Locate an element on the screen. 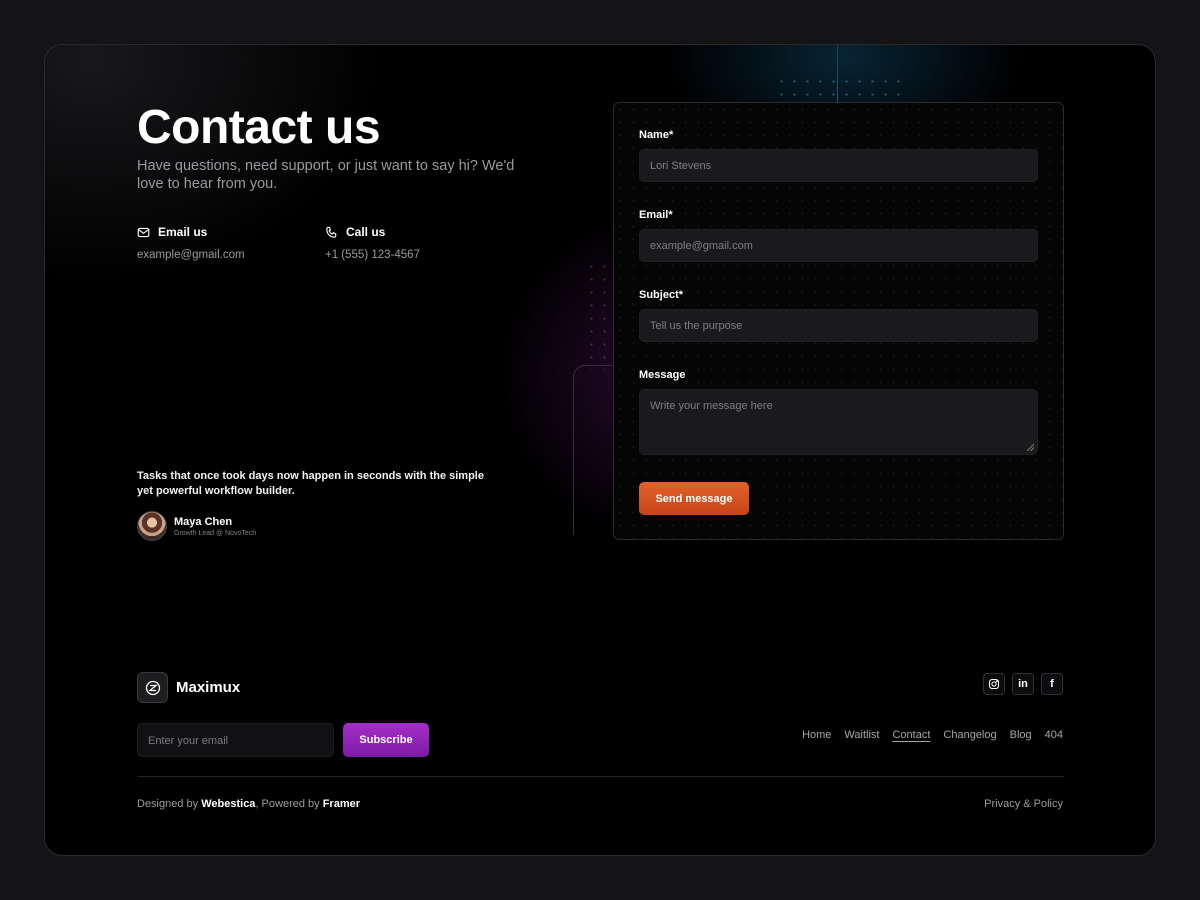 The width and height of the screenshot is (1200, 900). name-field-group: Name* Lori Stevens is located at coordinates (838, 155).